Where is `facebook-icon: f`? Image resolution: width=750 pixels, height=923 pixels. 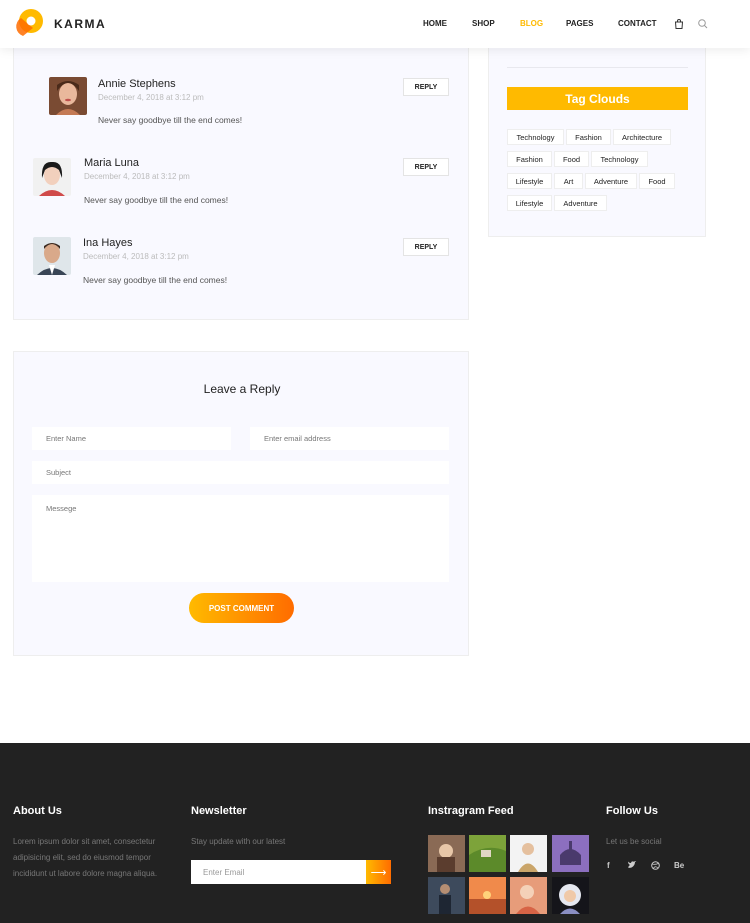 facebook-icon: f is located at coordinates (608, 865).